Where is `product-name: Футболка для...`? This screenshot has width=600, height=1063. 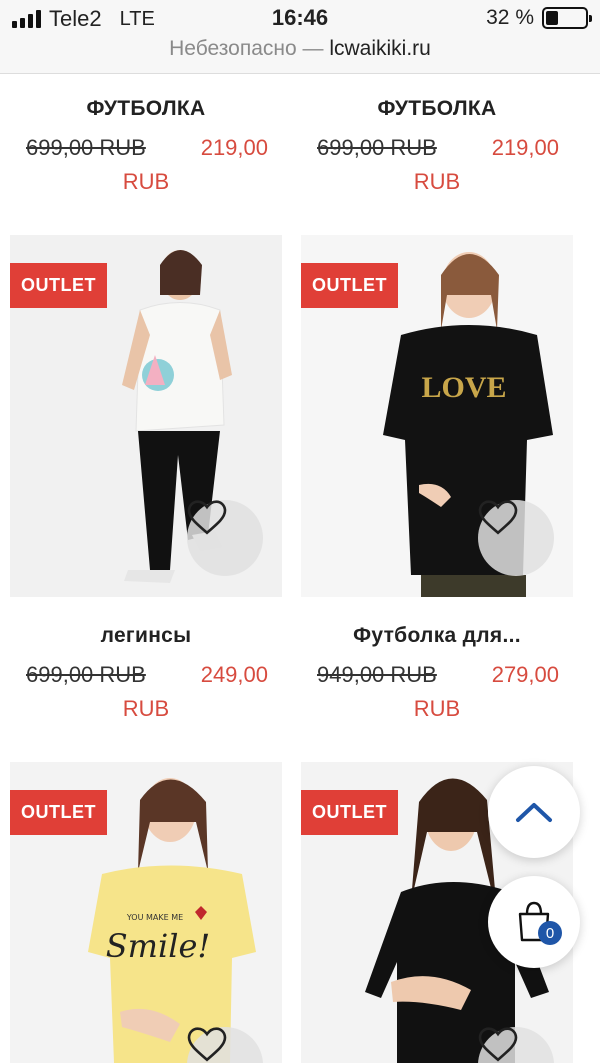
product-name: Футболка для... is located at coordinates (437, 636).